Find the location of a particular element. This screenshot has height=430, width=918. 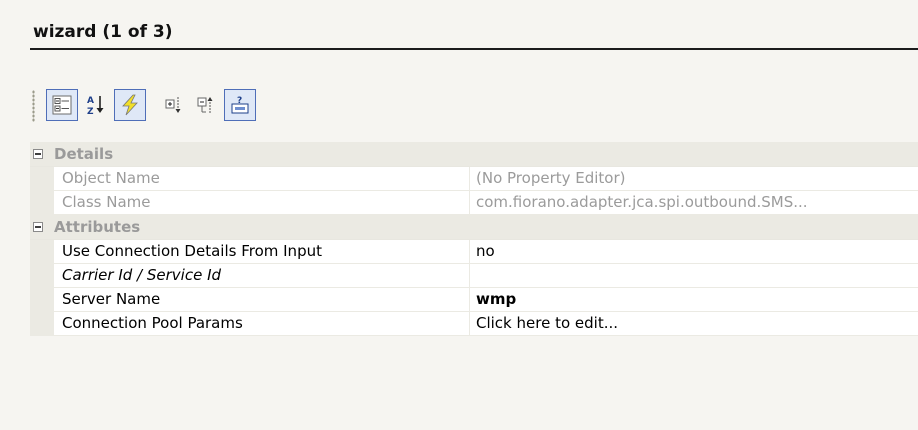

help-export-icon: ? is located at coordinates (240, 105).